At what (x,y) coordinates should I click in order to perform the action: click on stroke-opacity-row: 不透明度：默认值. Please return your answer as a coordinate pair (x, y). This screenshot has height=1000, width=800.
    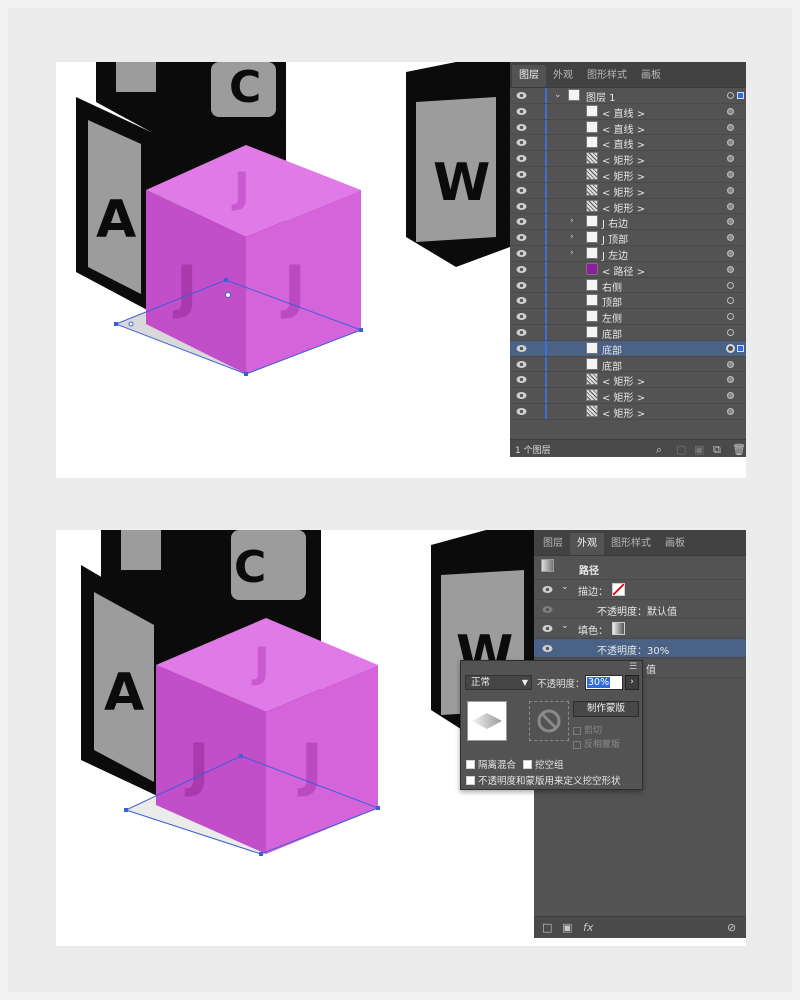
    Looking at the image, I should click on (640, 609).